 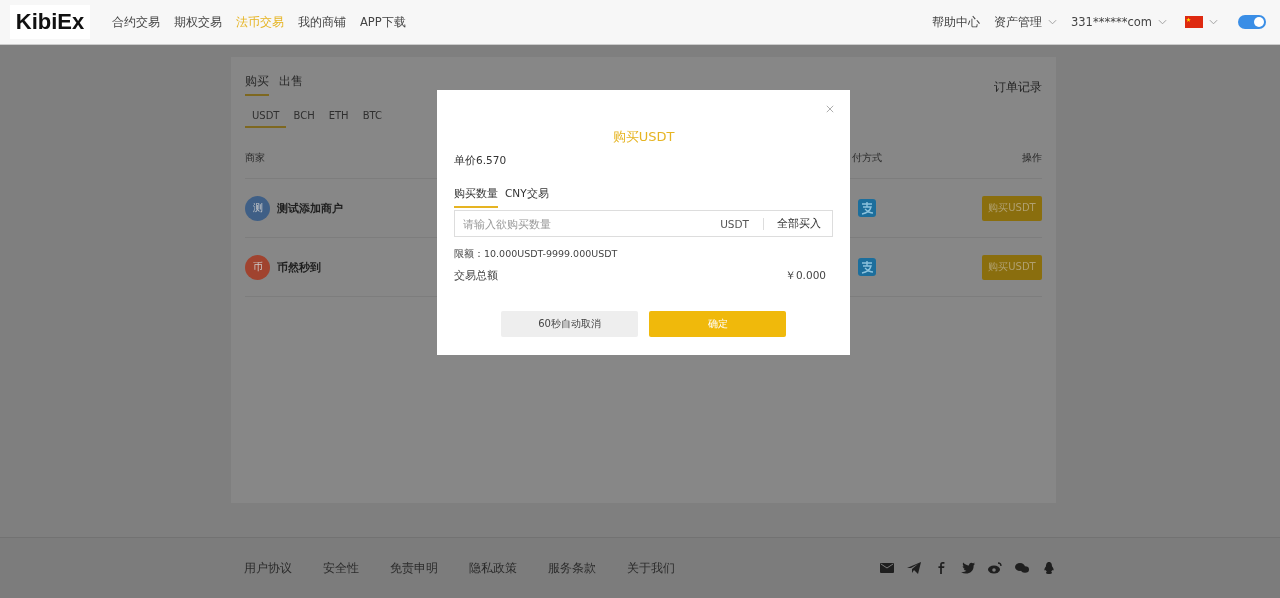 What do you see at coordinates (968, 568) in the screenshot?
I see `bird-icon` at bounding box center [968, 568].